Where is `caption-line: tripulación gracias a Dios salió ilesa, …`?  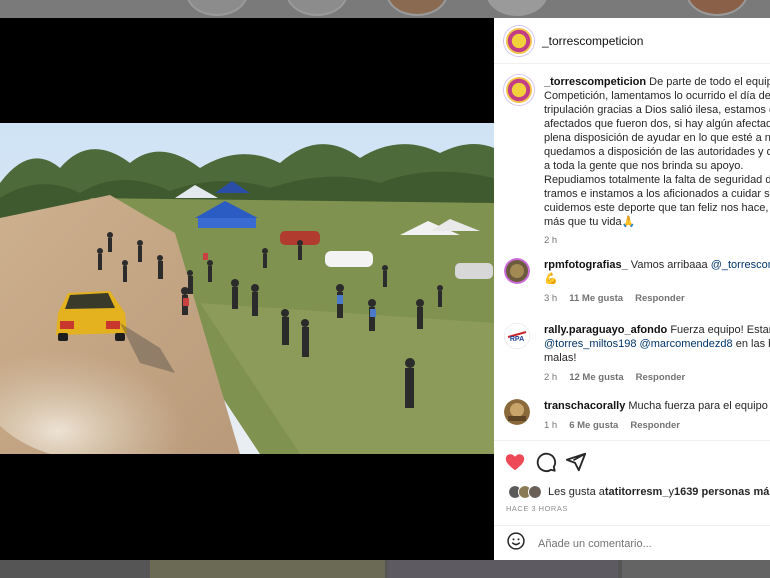 caption-line: tripulación gracias a Dios salió ilesa, … is located at coordinates (657, 110).